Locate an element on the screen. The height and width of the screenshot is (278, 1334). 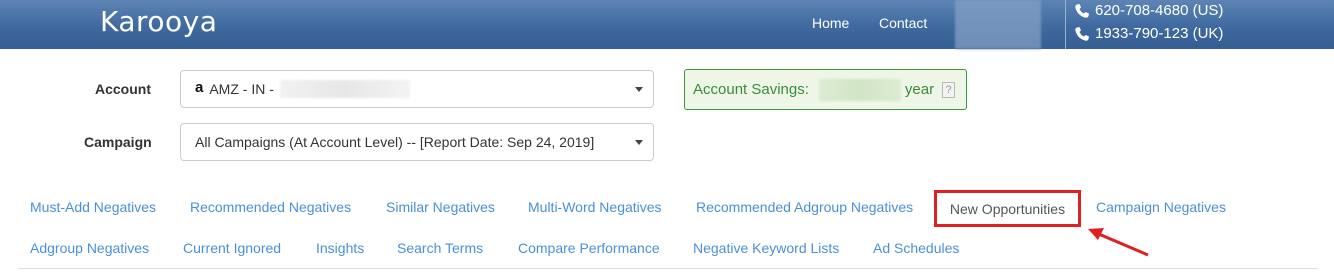
annotation-arrow is located at coordinates (1118, 242).